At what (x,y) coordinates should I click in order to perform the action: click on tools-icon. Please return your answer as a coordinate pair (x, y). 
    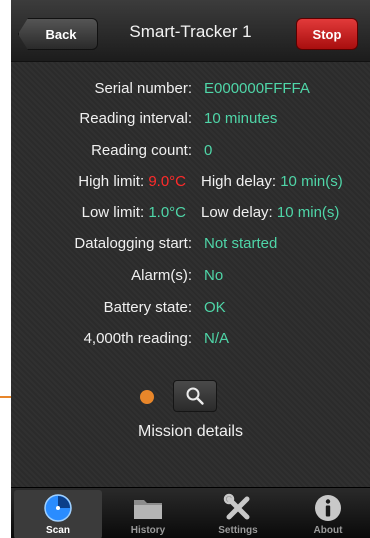
    Looking at the image, I should click on (236, 506).